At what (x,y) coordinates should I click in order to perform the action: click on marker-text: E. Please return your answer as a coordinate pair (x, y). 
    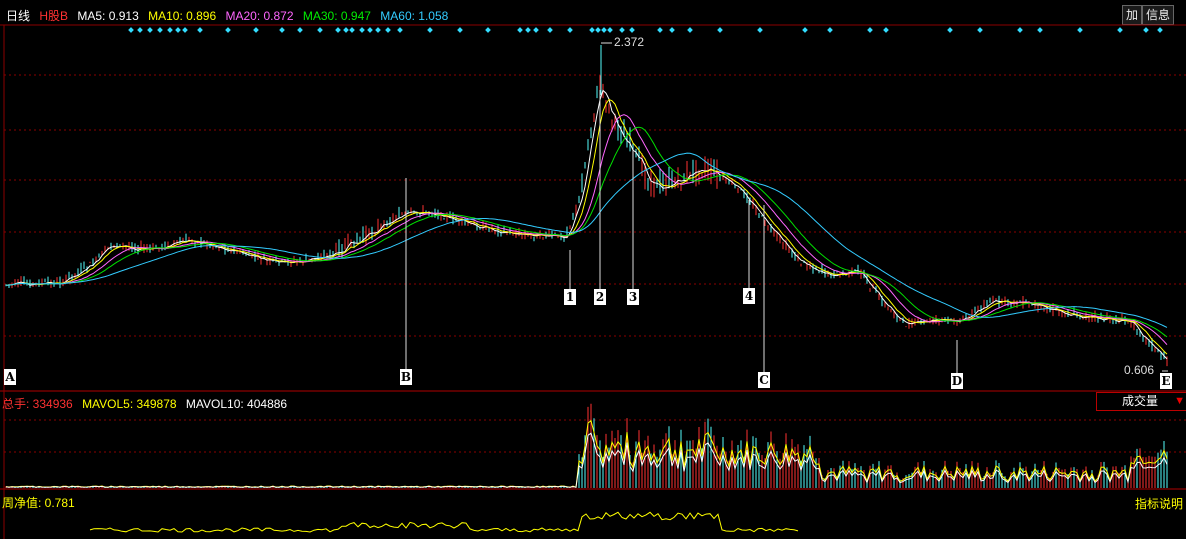
    Looking at the image, I should click on (1165, 381).